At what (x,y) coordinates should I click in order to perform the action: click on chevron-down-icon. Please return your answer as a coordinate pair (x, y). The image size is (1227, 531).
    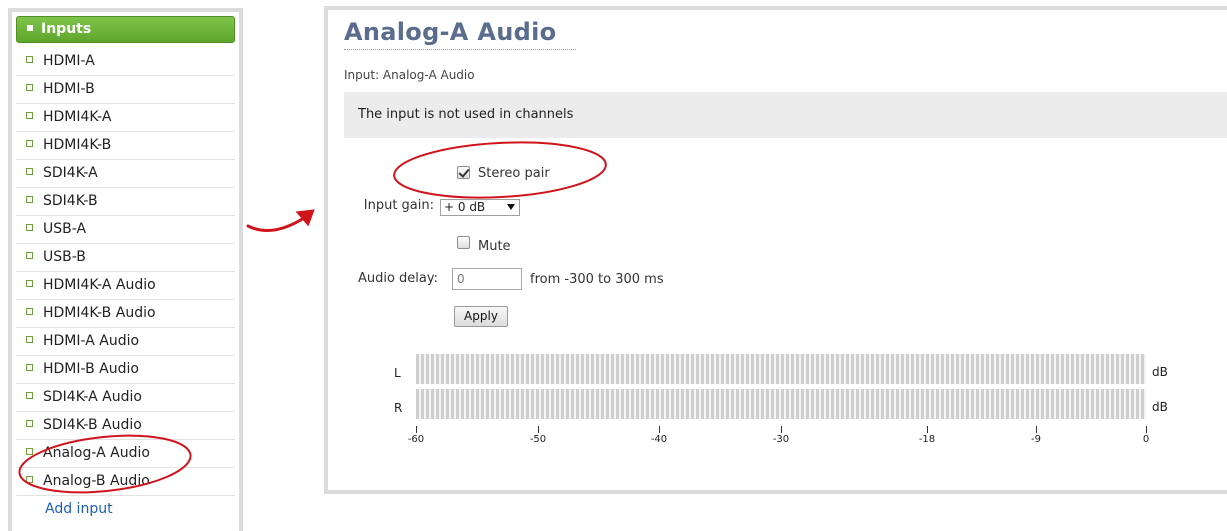
    Looking at the image, I should click on (511, 207).